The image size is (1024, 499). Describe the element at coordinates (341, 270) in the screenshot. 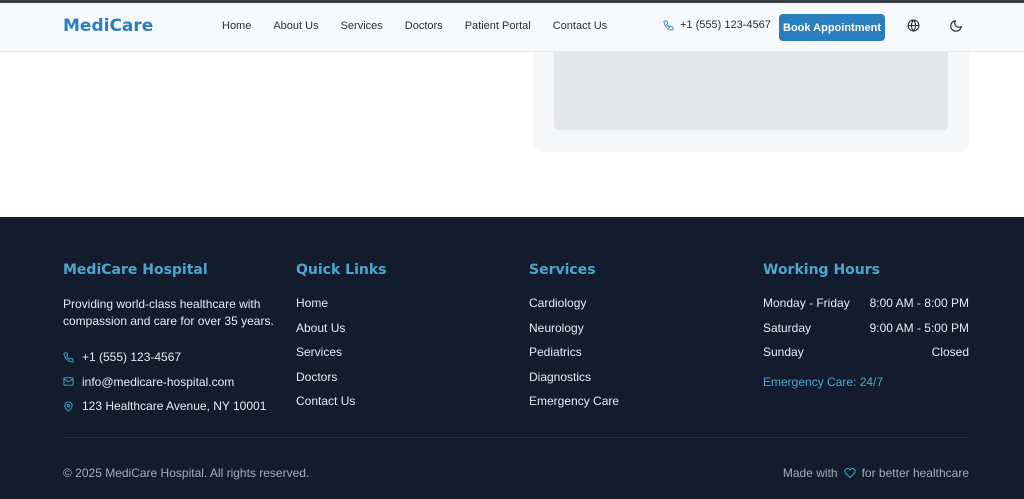

I see `quick-links-title: Quick Links` at that location.